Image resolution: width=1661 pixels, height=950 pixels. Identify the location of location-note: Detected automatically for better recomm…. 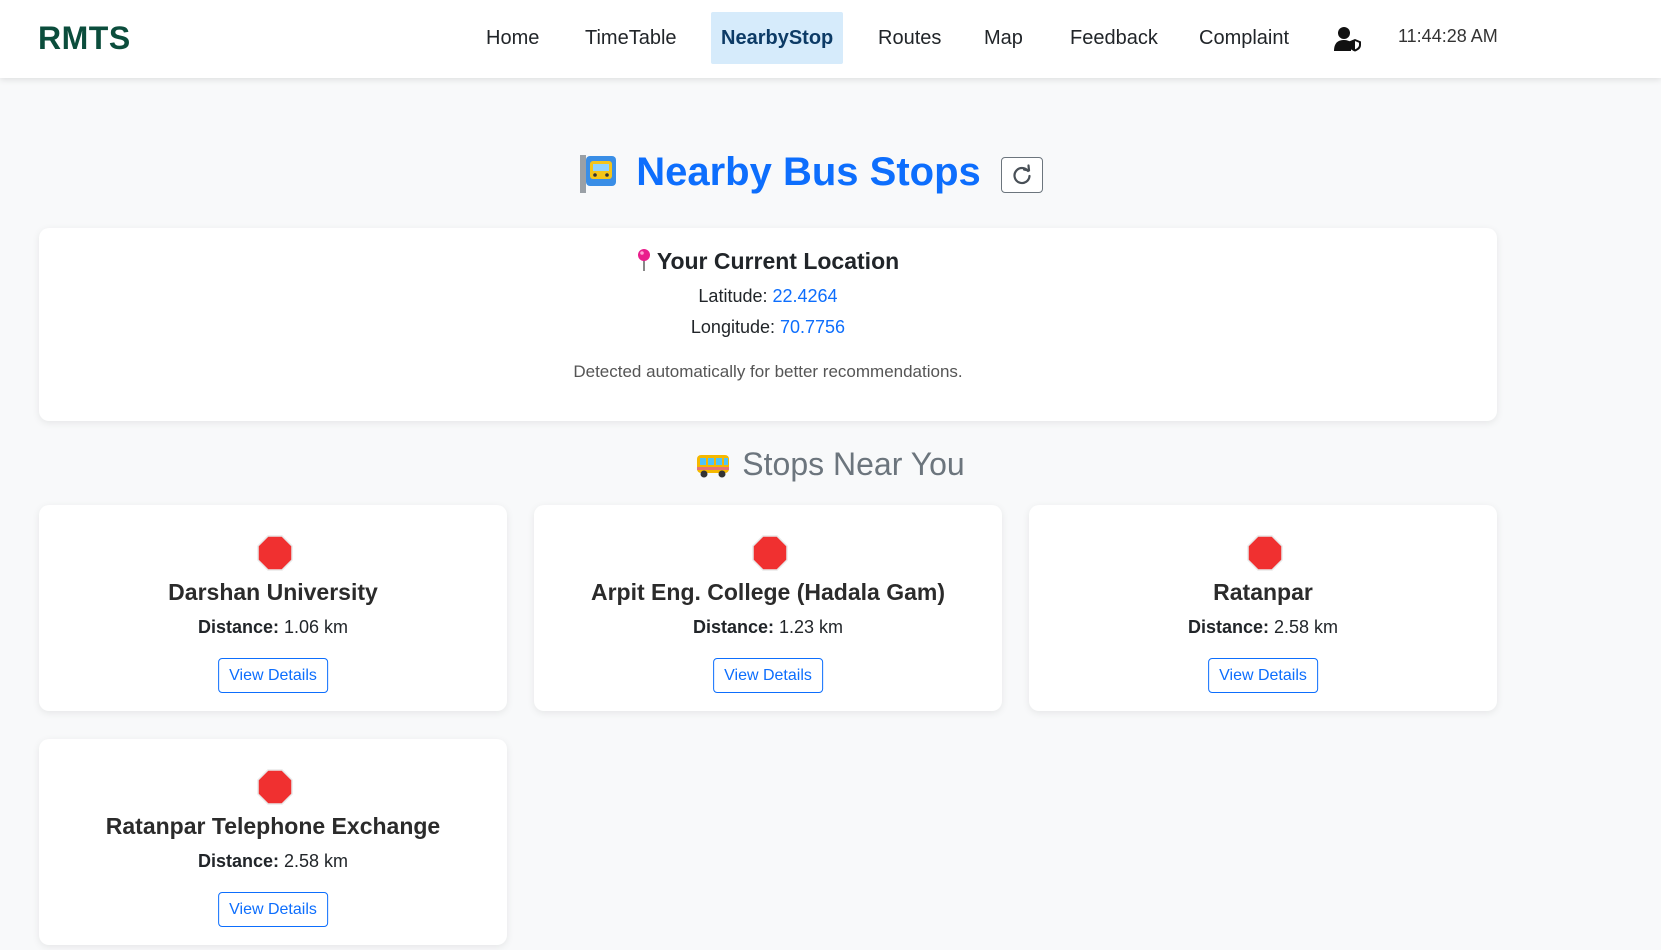
(768, 371).